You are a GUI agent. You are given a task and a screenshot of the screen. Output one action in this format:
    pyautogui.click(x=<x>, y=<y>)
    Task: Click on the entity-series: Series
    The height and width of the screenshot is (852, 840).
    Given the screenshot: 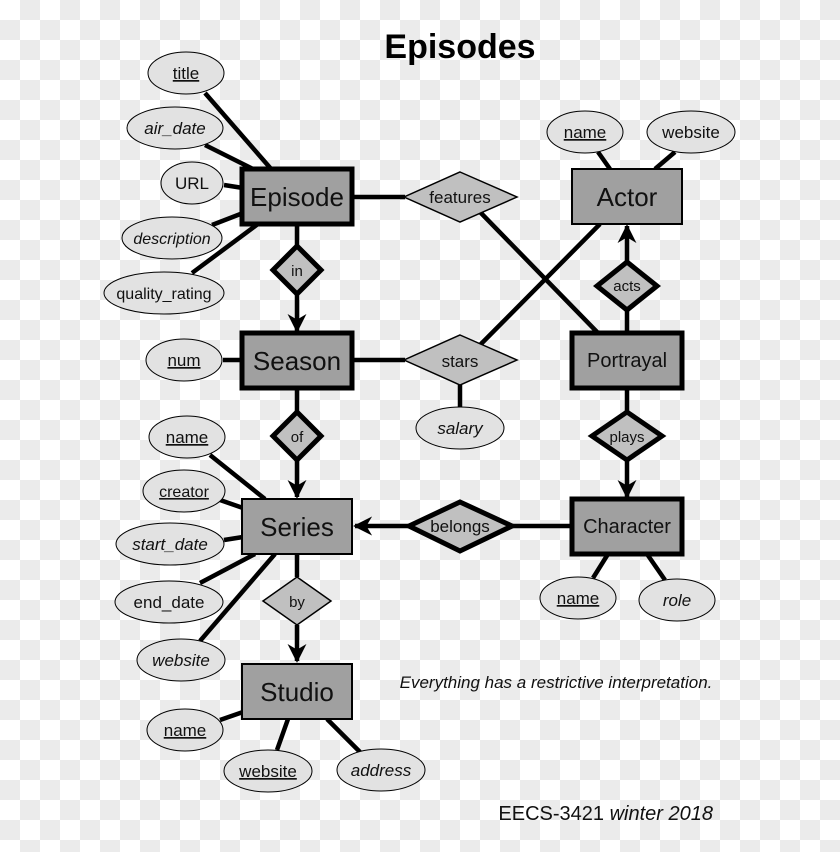 What is the action you would take?
    pyautogui.click(x=297, y=526)
    